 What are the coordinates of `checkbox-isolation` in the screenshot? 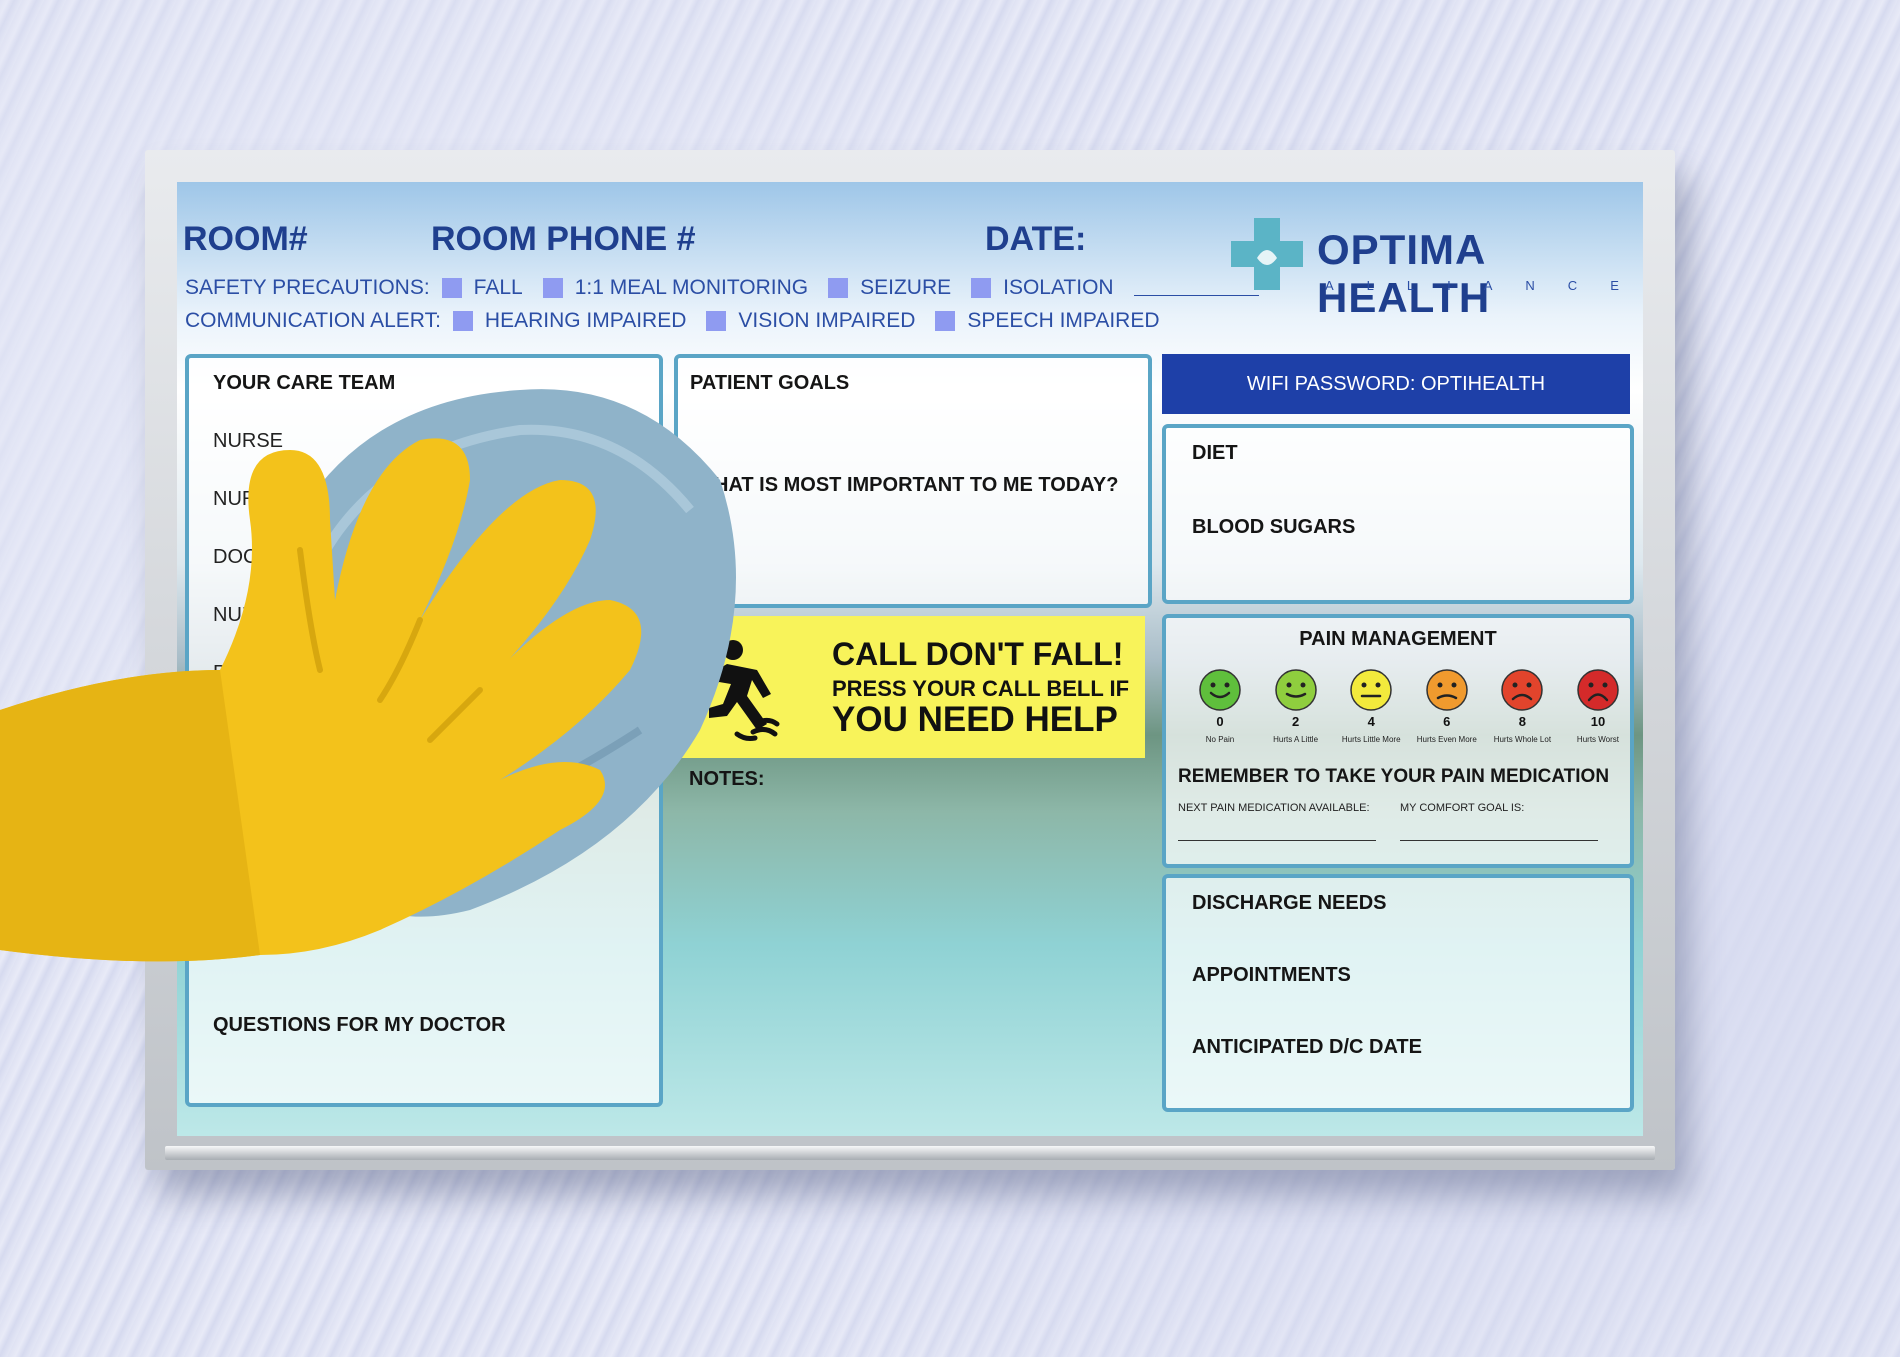 It's located at (981, 288).